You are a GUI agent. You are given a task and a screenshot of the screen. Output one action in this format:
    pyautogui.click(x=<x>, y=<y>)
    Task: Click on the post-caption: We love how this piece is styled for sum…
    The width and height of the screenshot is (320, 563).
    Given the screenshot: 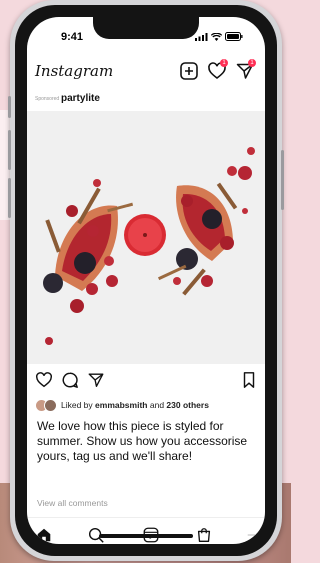 What is the action you would take?
    pyautogui.click(x=142, y=441)
    